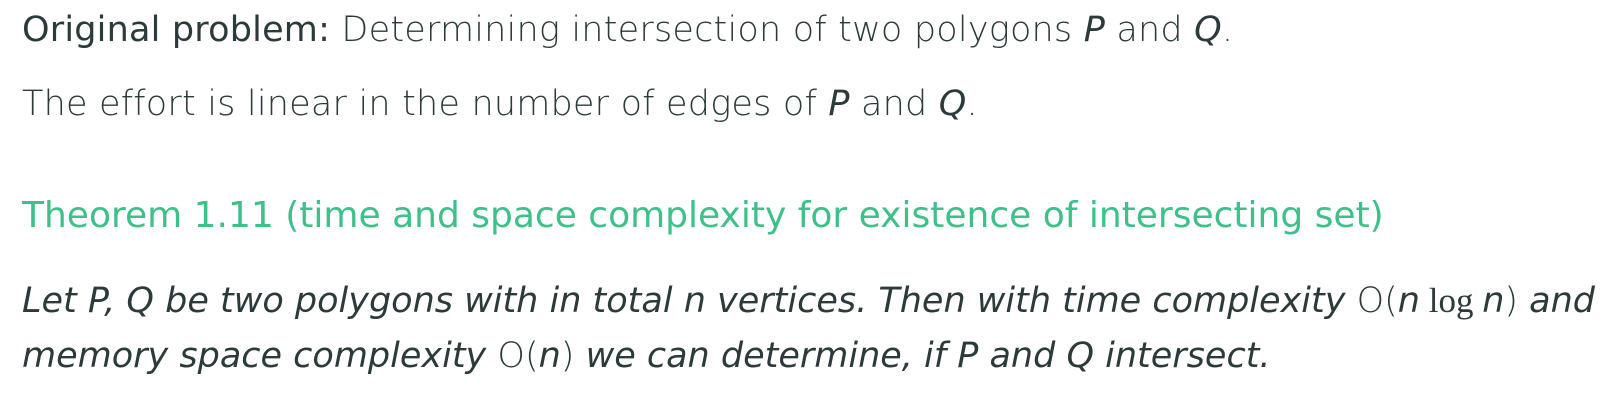 This screenshot has height=419, width=1616. What do you see at coordinates (120, 301) in the screenshot?
I see `math-pq: P, Q` at bounding box center [120, 301].